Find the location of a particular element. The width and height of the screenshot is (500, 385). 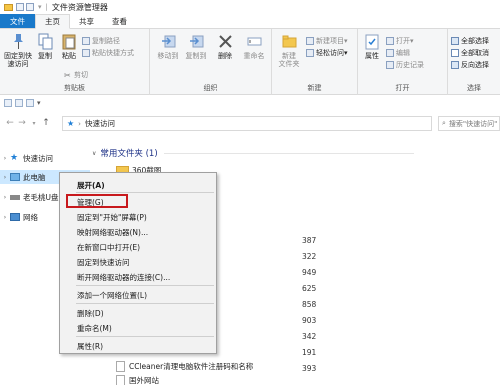

file-number: 322 is located at coordinates (309, 256).